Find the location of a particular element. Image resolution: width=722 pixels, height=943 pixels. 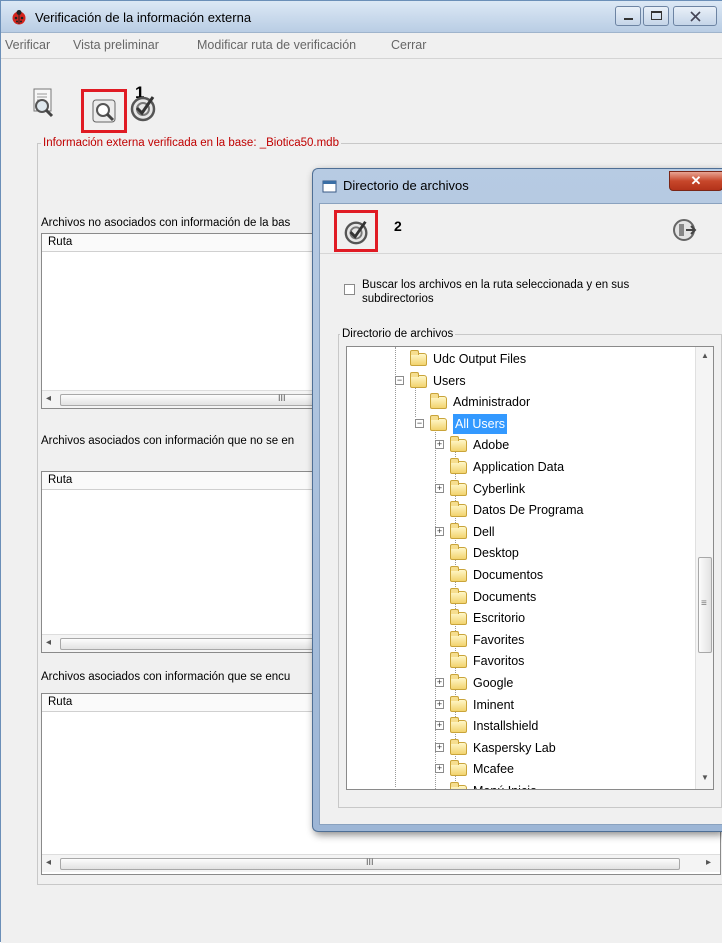

scroll-thumb: ≡ is located at coordinates (705, 605).